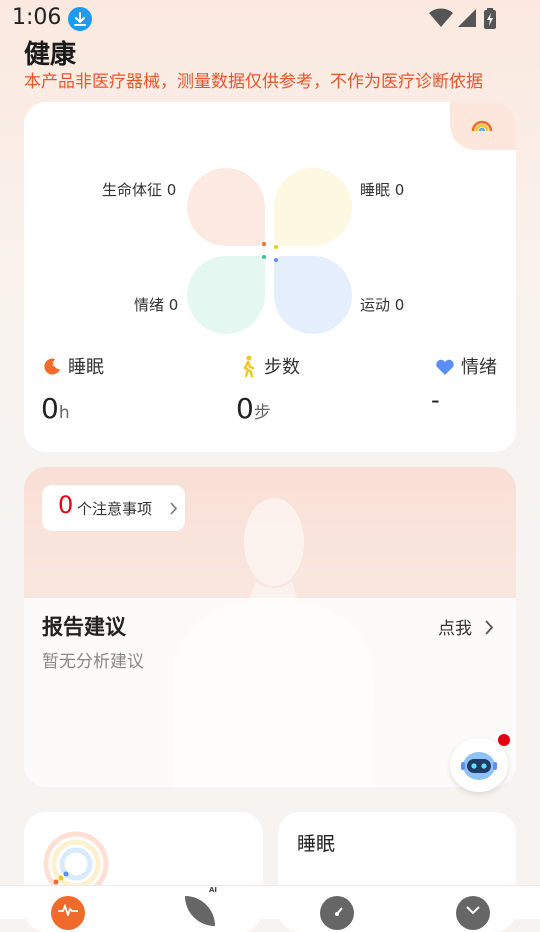  I want to click on vital-signs-label: 生命体征 0, so click(139, 190).